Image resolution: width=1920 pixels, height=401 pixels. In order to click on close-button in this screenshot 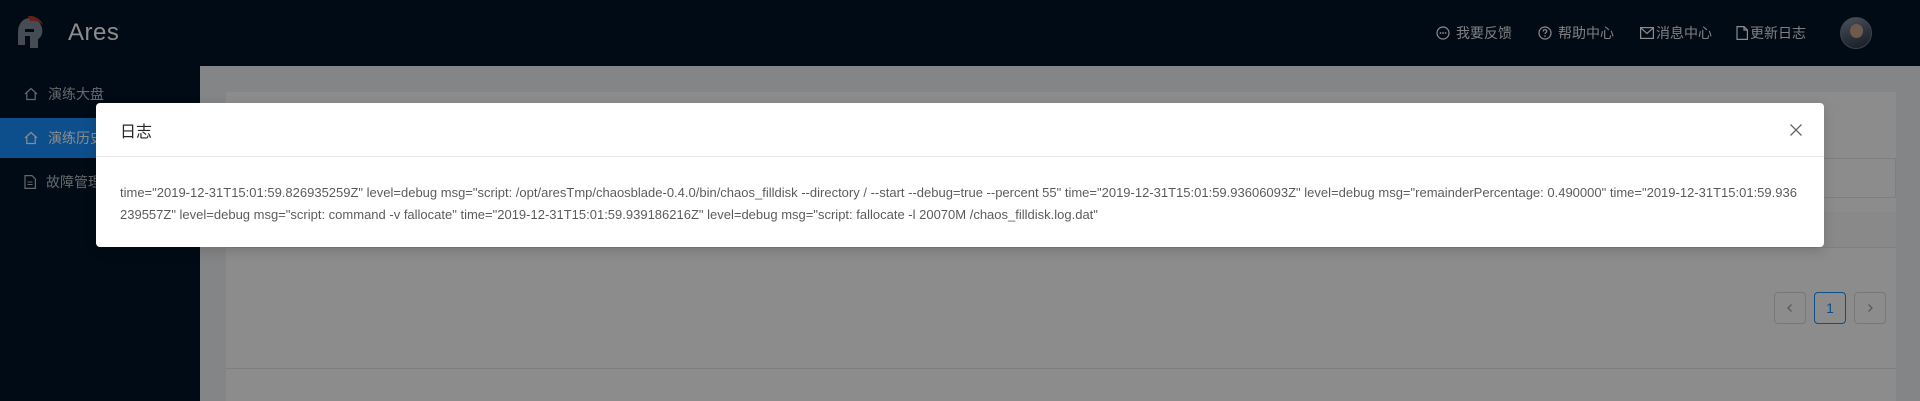, I will do `click(1796, 130)`.